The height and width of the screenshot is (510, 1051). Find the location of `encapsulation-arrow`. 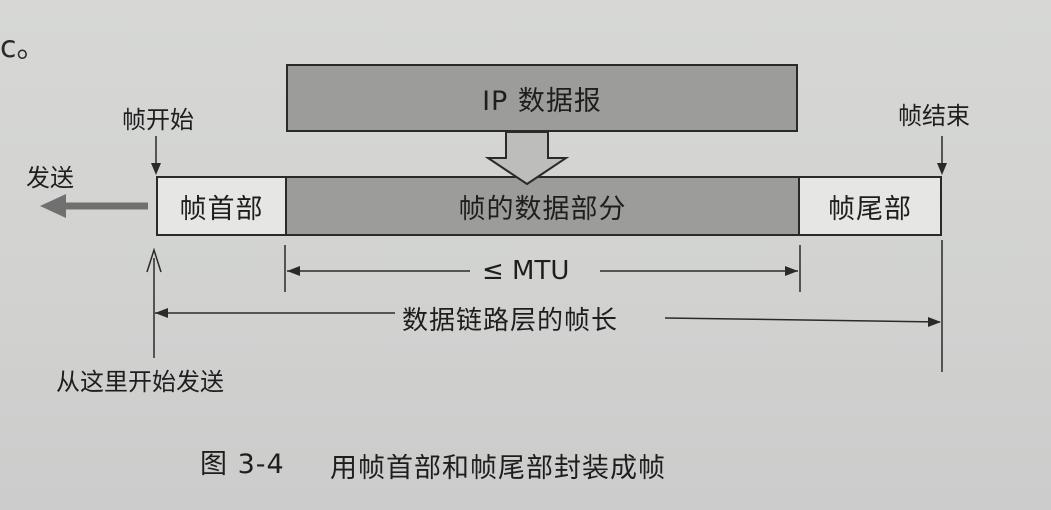

encapsulation-arrow is located at coordinates (527, 158).